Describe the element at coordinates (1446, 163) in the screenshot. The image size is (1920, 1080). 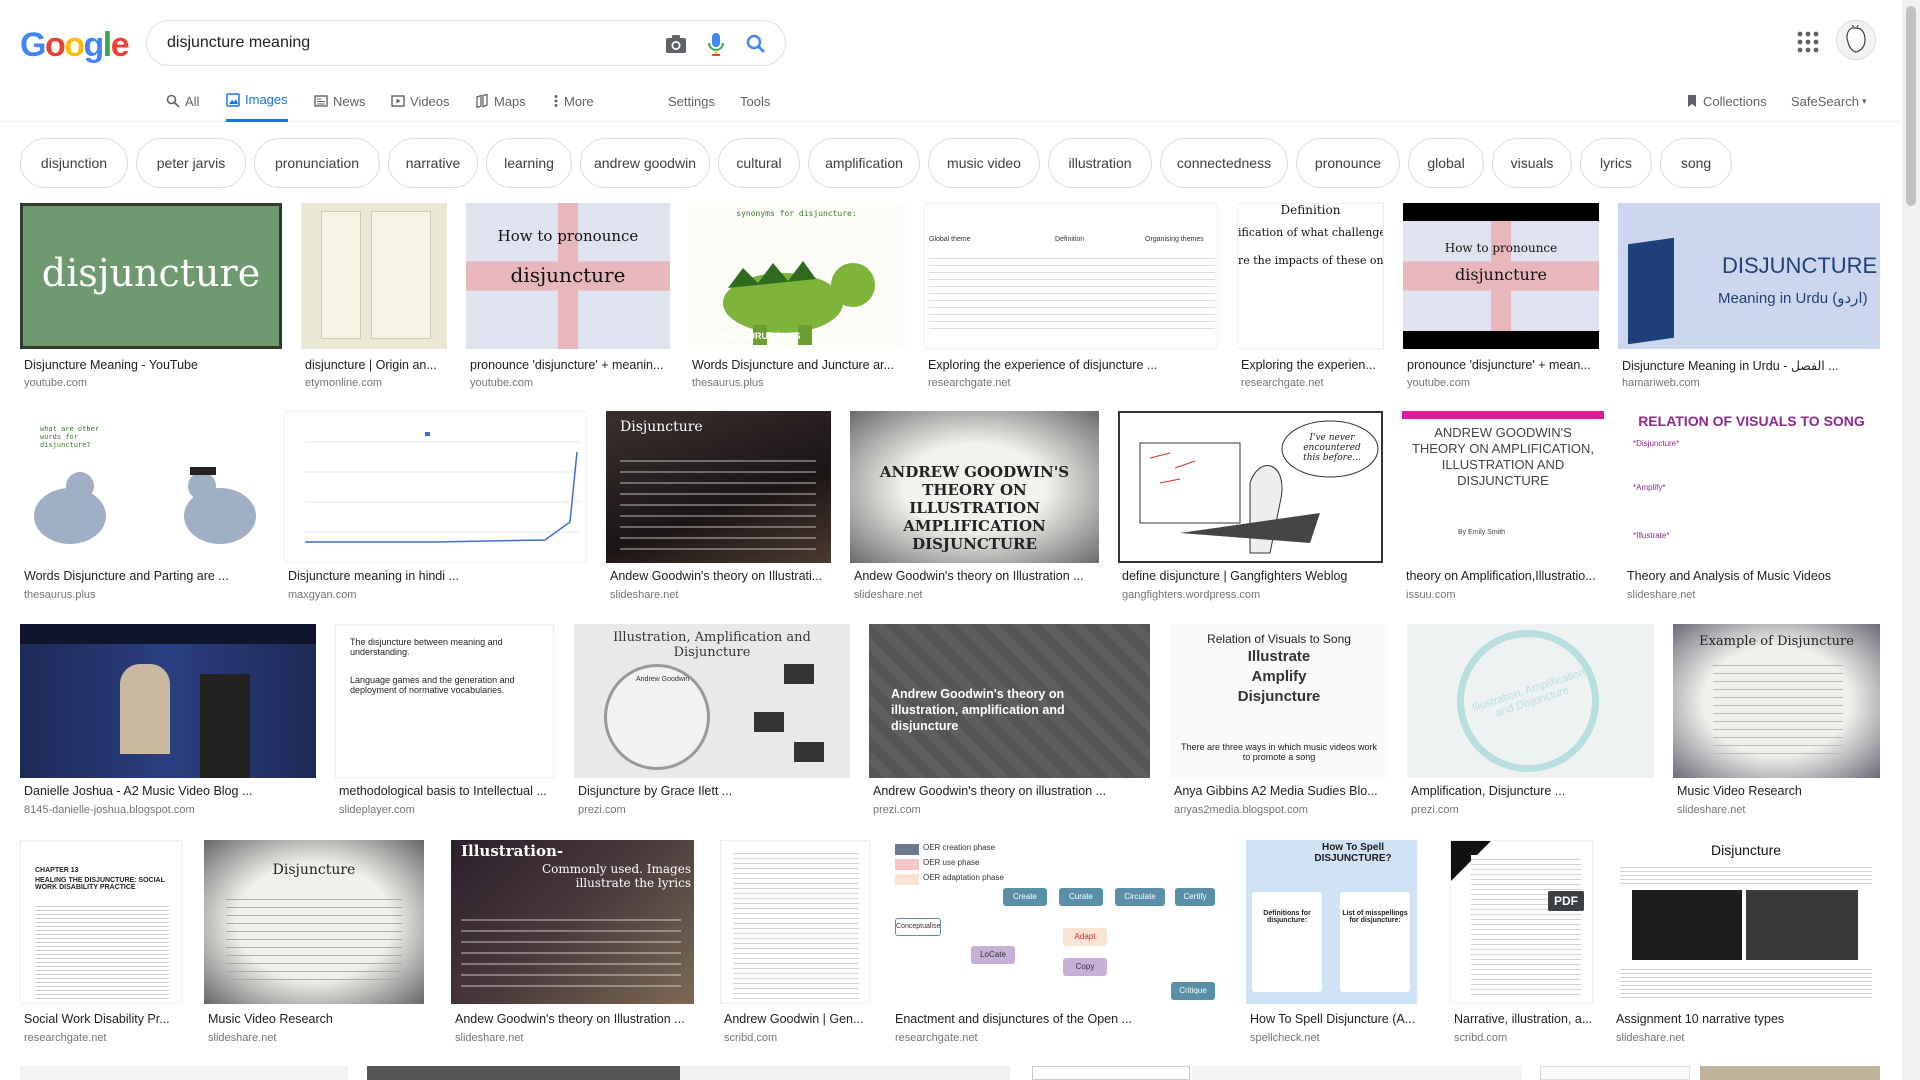
I see `chip-global: global` at that location.